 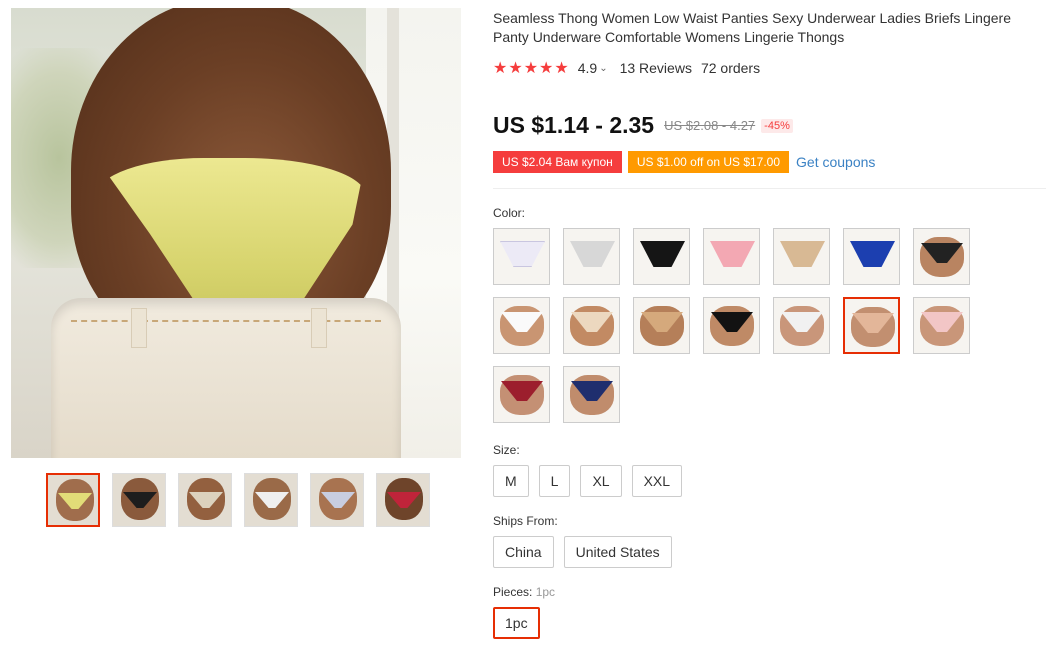 What do you see at coordinates (769, 188) in the screenshot?
I see `divider` at bounding box center [769, 188].